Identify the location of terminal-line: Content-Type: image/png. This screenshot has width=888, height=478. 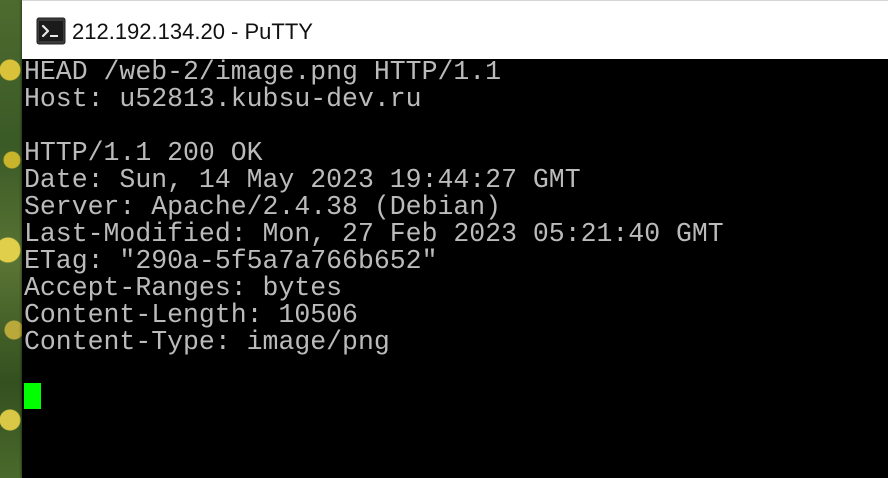
(207, 342).